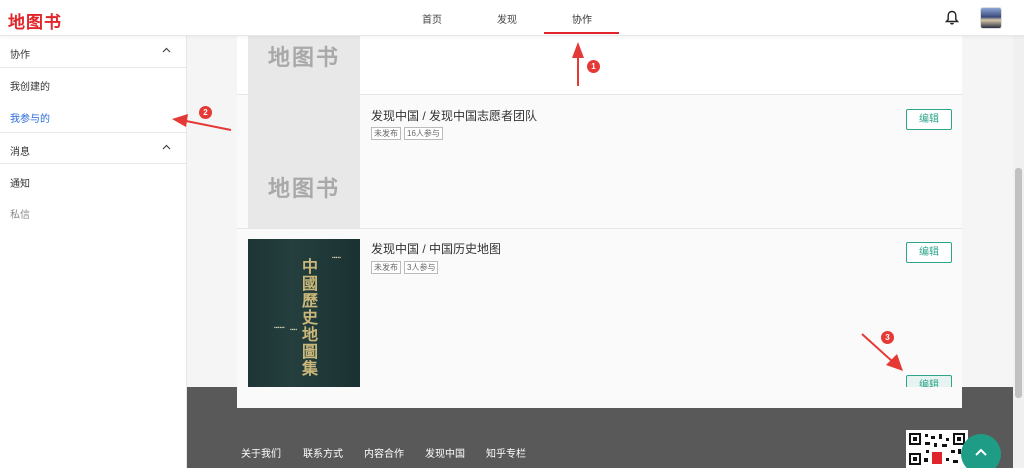 The width and height of the screenshot is (1024, 468). Describe the element at coordinates (952, 18) in the screenshot. I see `bell-icon` at that location.